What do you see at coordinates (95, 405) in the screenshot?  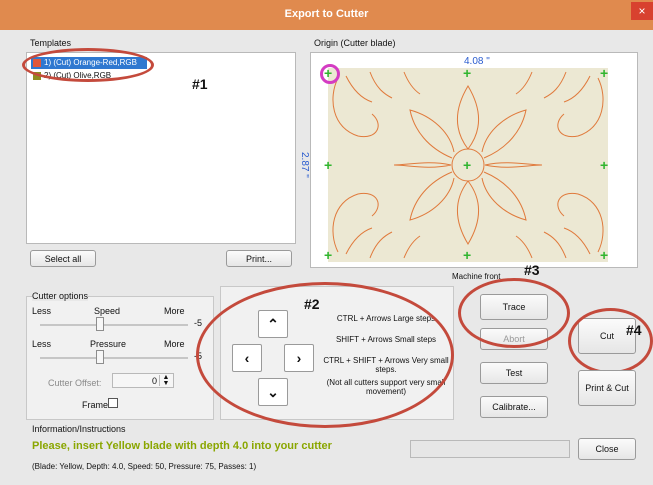 I see `frame-label: Frame` at bounding box center [95, 405].